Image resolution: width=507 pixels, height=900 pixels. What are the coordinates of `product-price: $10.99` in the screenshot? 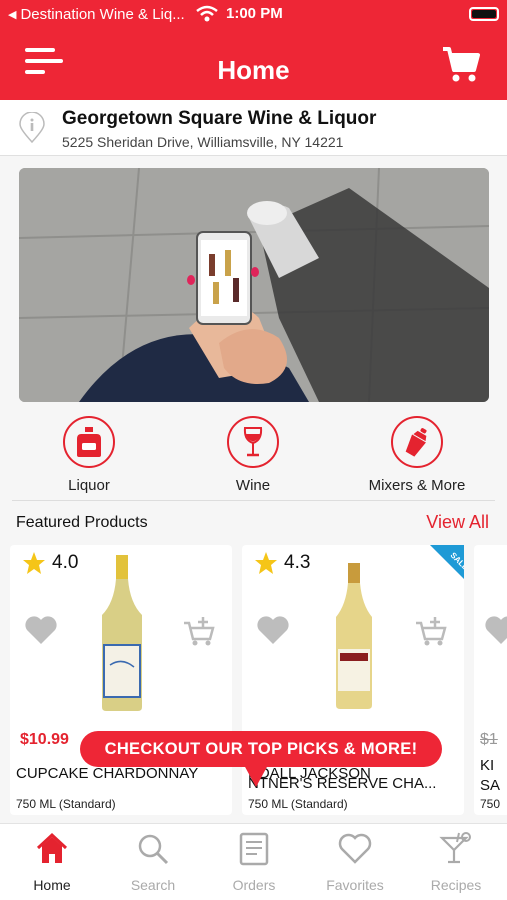 It's located at (44, 739).